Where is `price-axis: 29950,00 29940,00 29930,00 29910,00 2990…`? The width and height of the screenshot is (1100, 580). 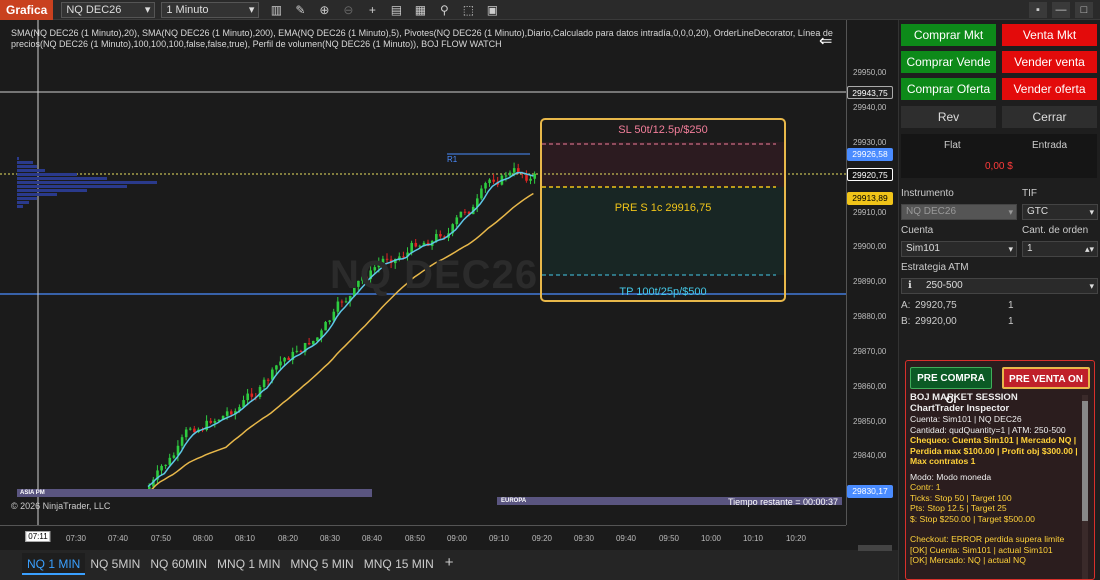
price-axis: 29950,00 29940,00 29930,00 29910,00 2990… is located at coordinates (872, 272).